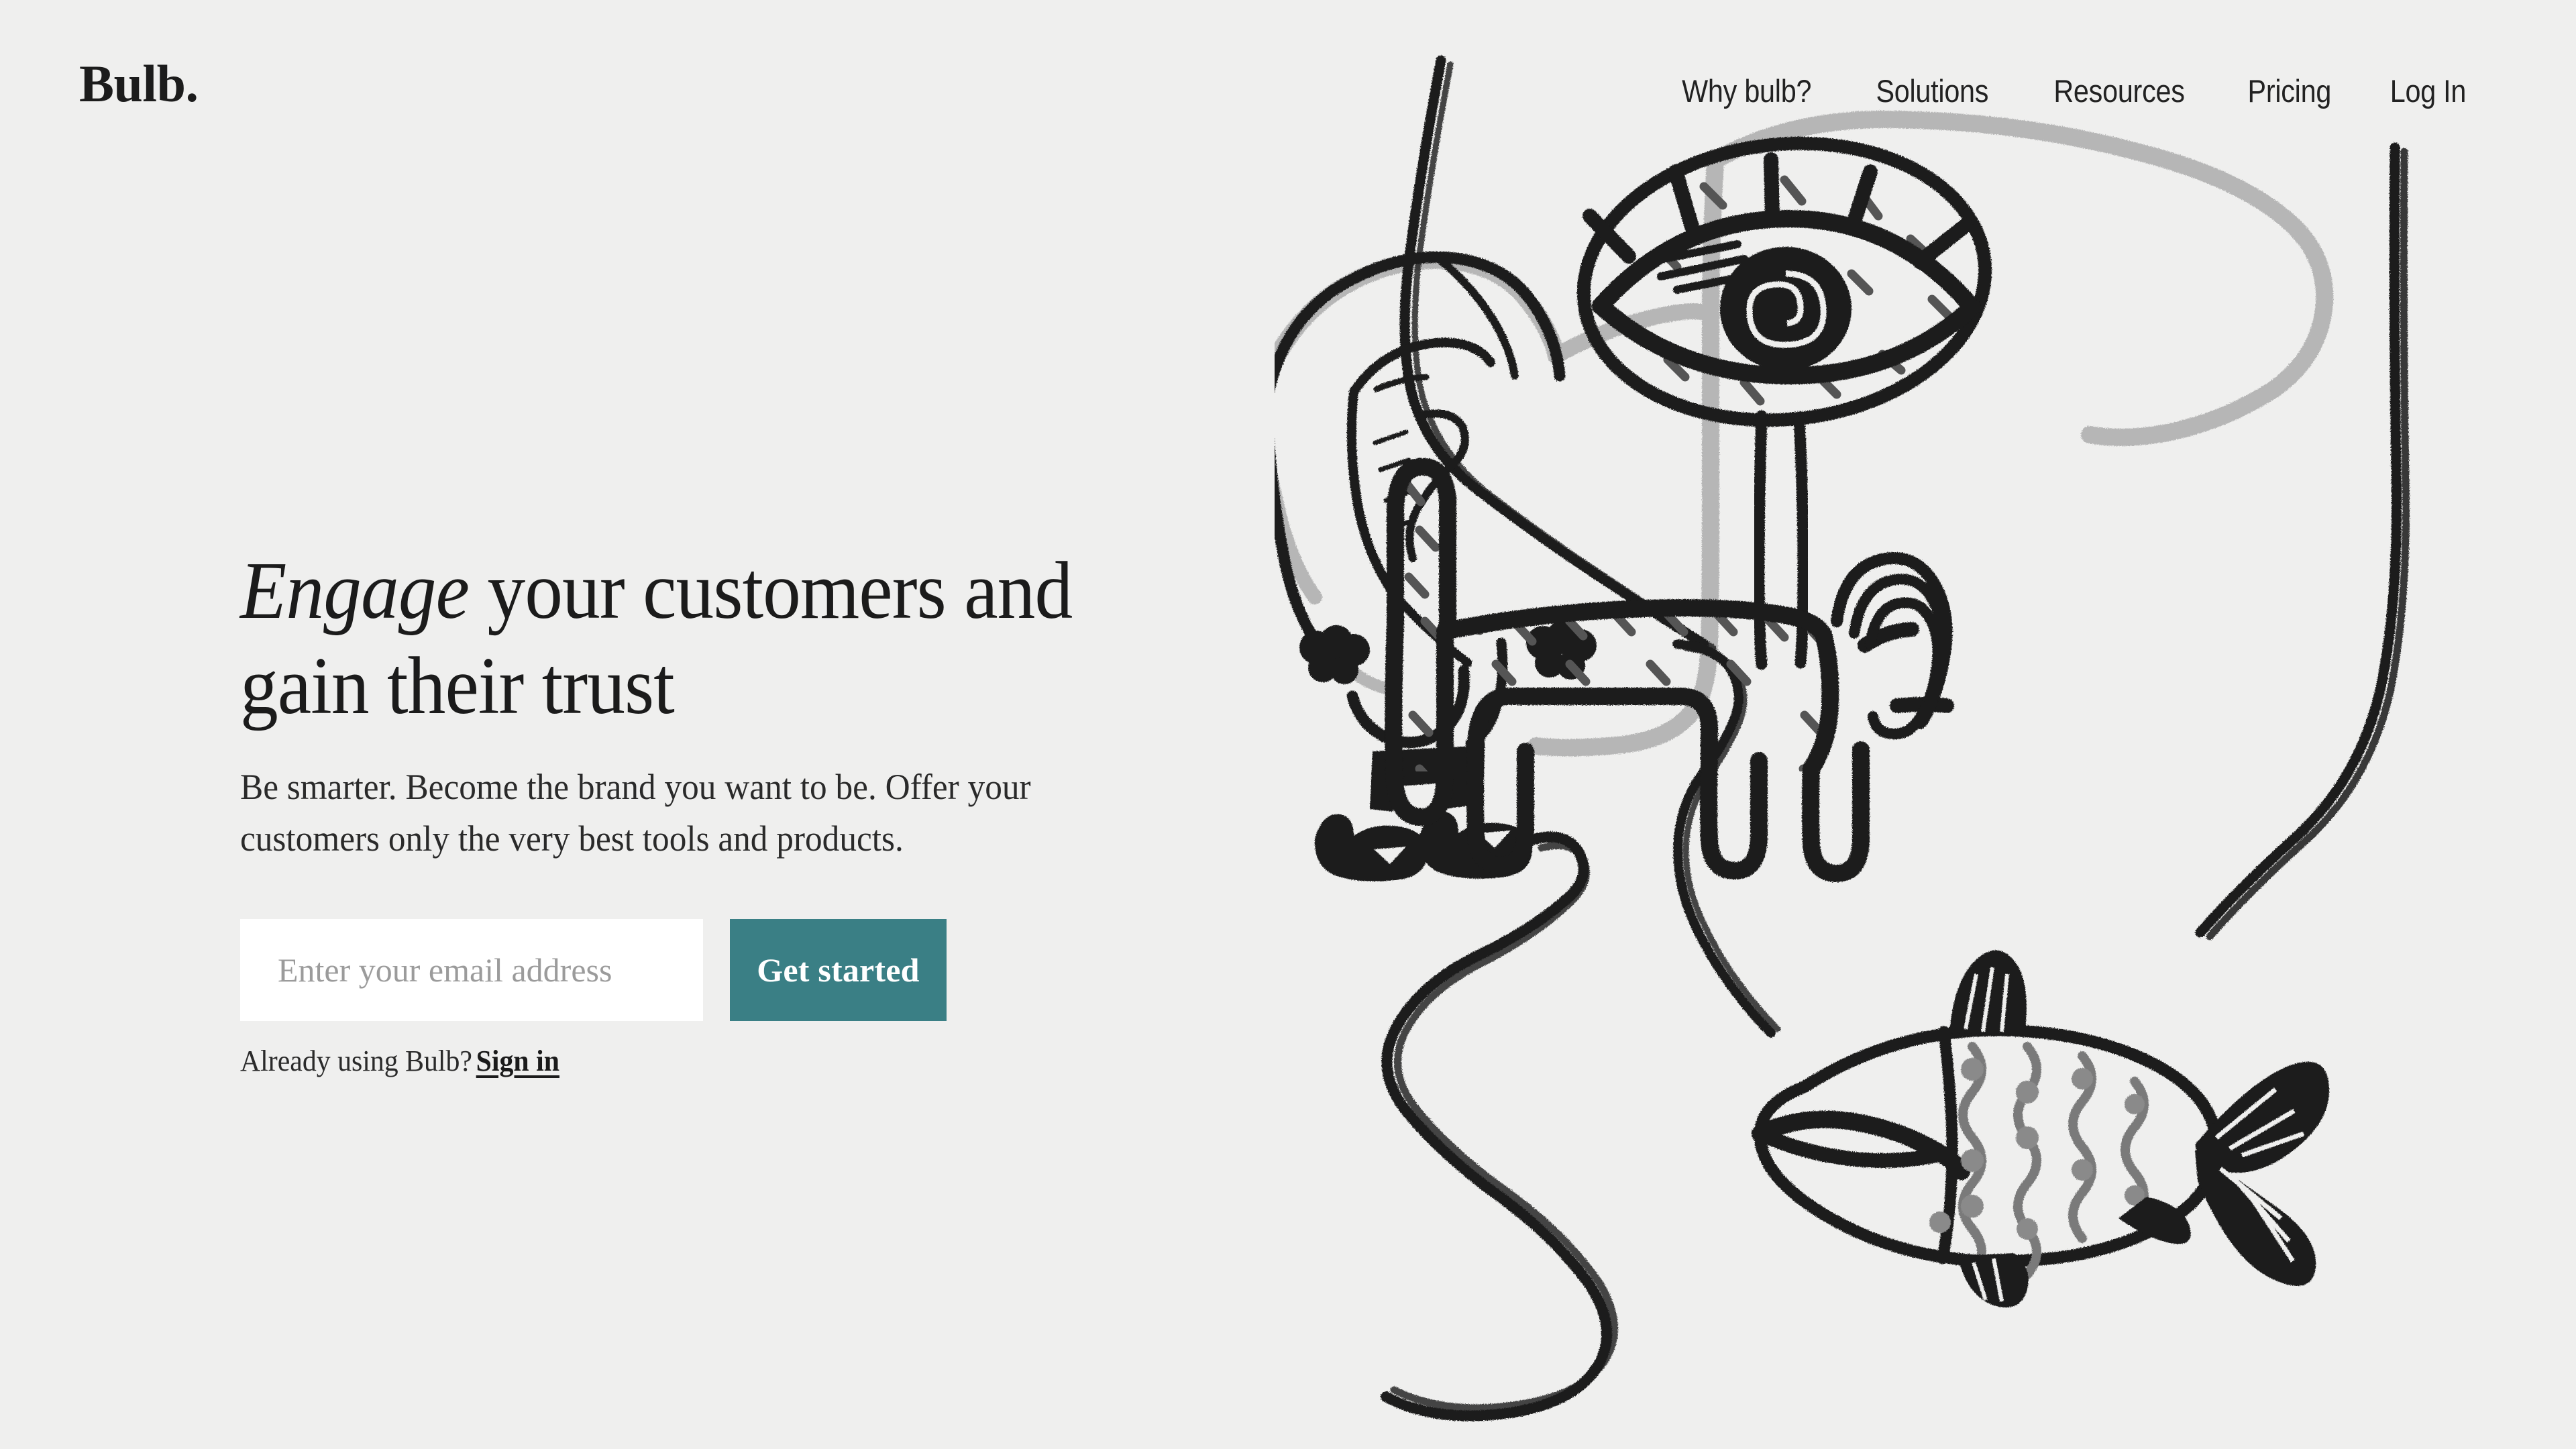  Describe the element at coordinates (2262, 1173) in the screenshot. I see `fish-tail-fin` at that location.